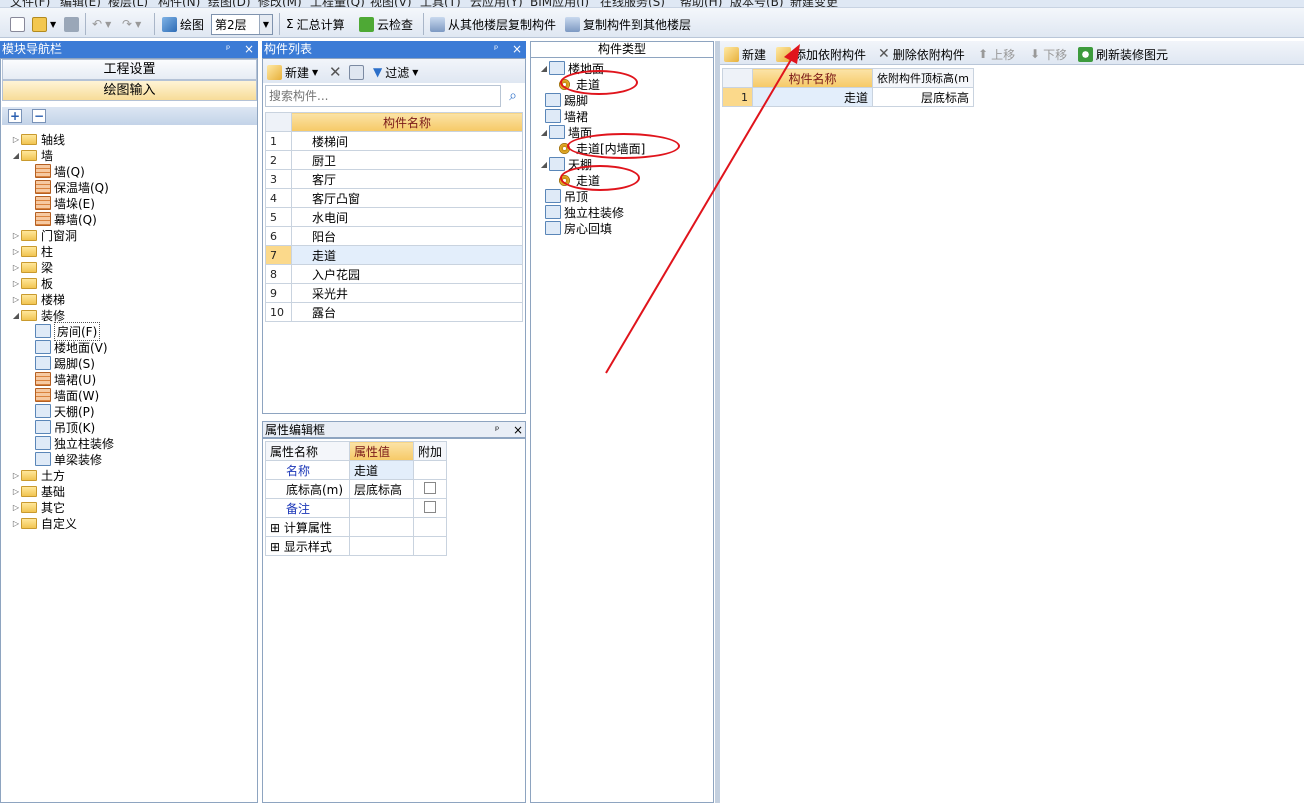  I want to click on menu-file: 文件(F), so click(30, 3).